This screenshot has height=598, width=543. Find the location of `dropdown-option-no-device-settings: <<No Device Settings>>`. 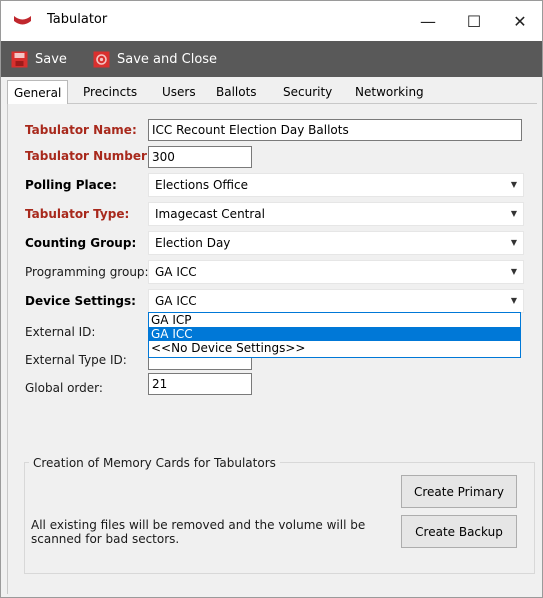

dropdown-option-no-device-settings: <<No Device Settings>> is located at coordinates (334, 348).